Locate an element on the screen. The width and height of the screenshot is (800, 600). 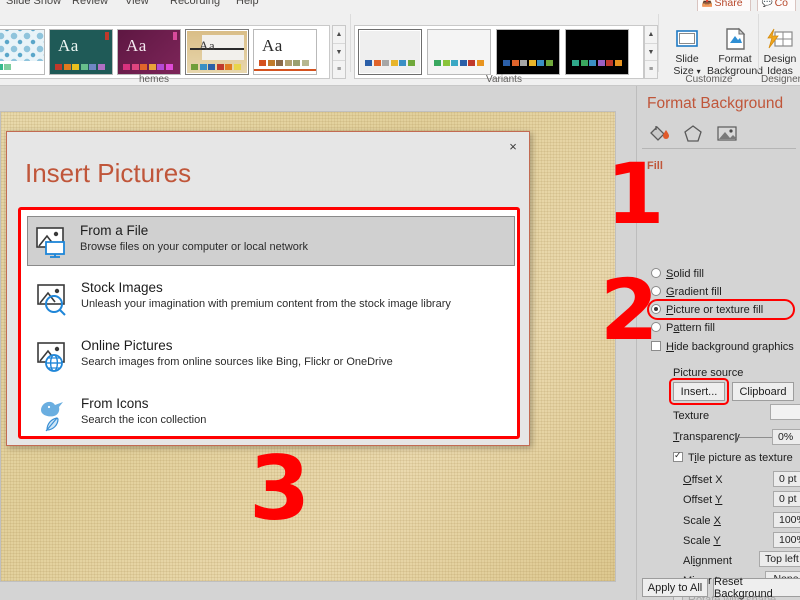
ribbon-group-customize: Slide Size ▾ Format Background Customize is located at coordinates (712, 48).